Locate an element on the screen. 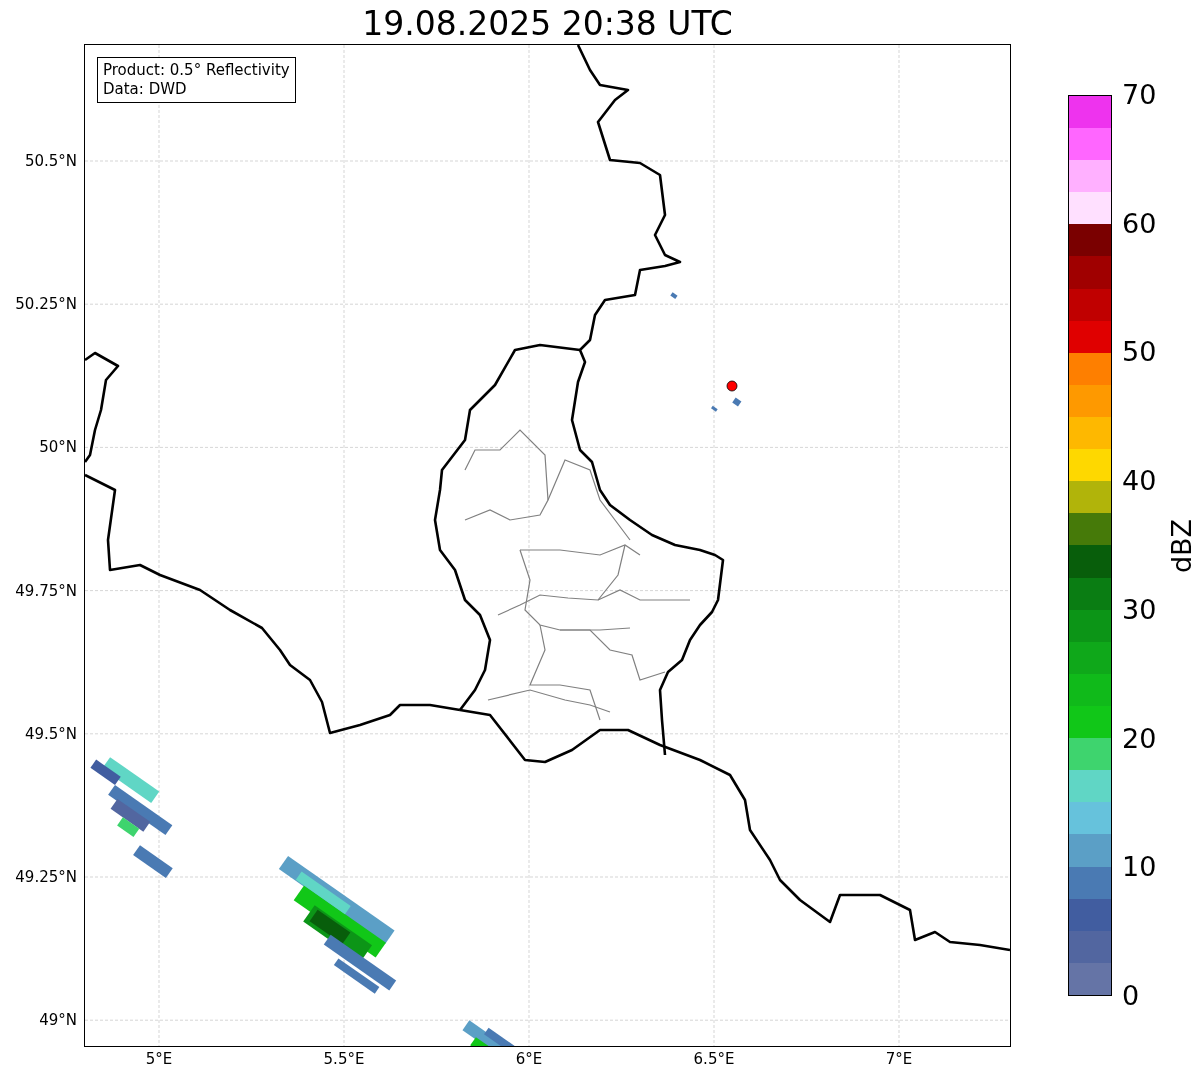  legend-text: Data: DWD is located at coordinates (145, 89).